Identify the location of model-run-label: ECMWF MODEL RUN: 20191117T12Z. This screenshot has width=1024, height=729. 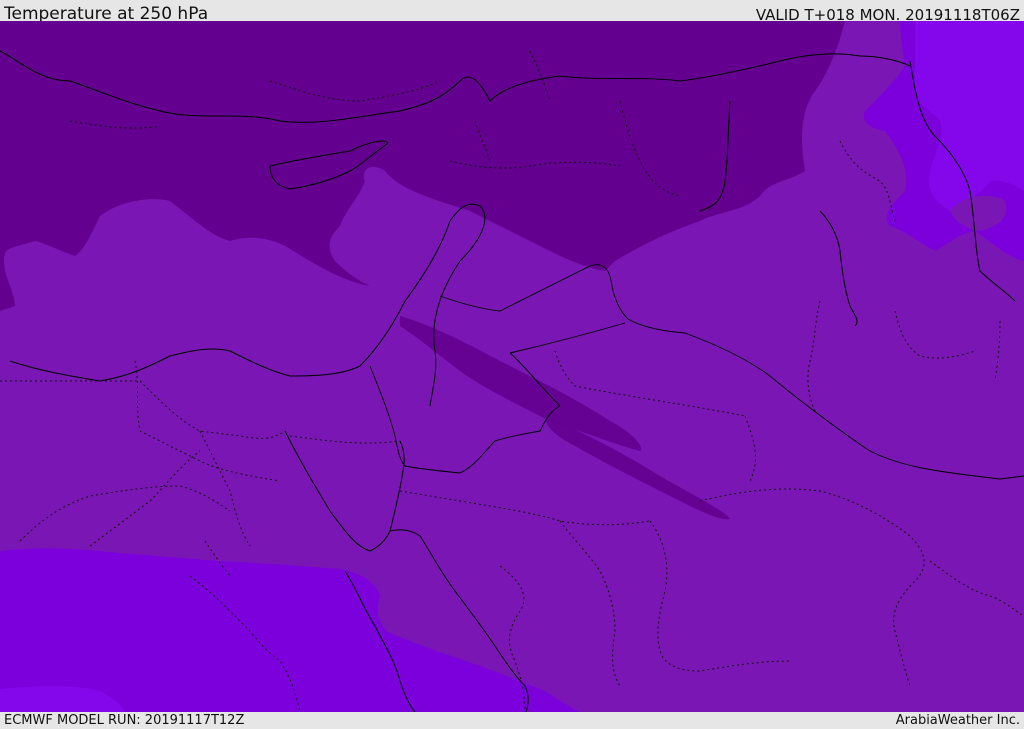
(124, 720).